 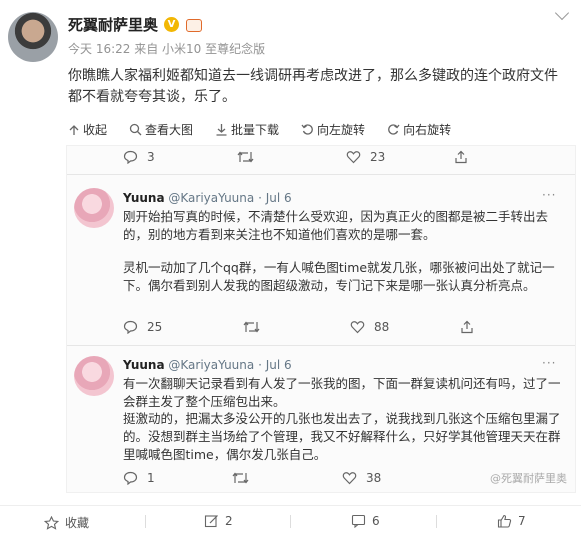 I want to click on chevron-down-icon, so click(x=562, y=13).